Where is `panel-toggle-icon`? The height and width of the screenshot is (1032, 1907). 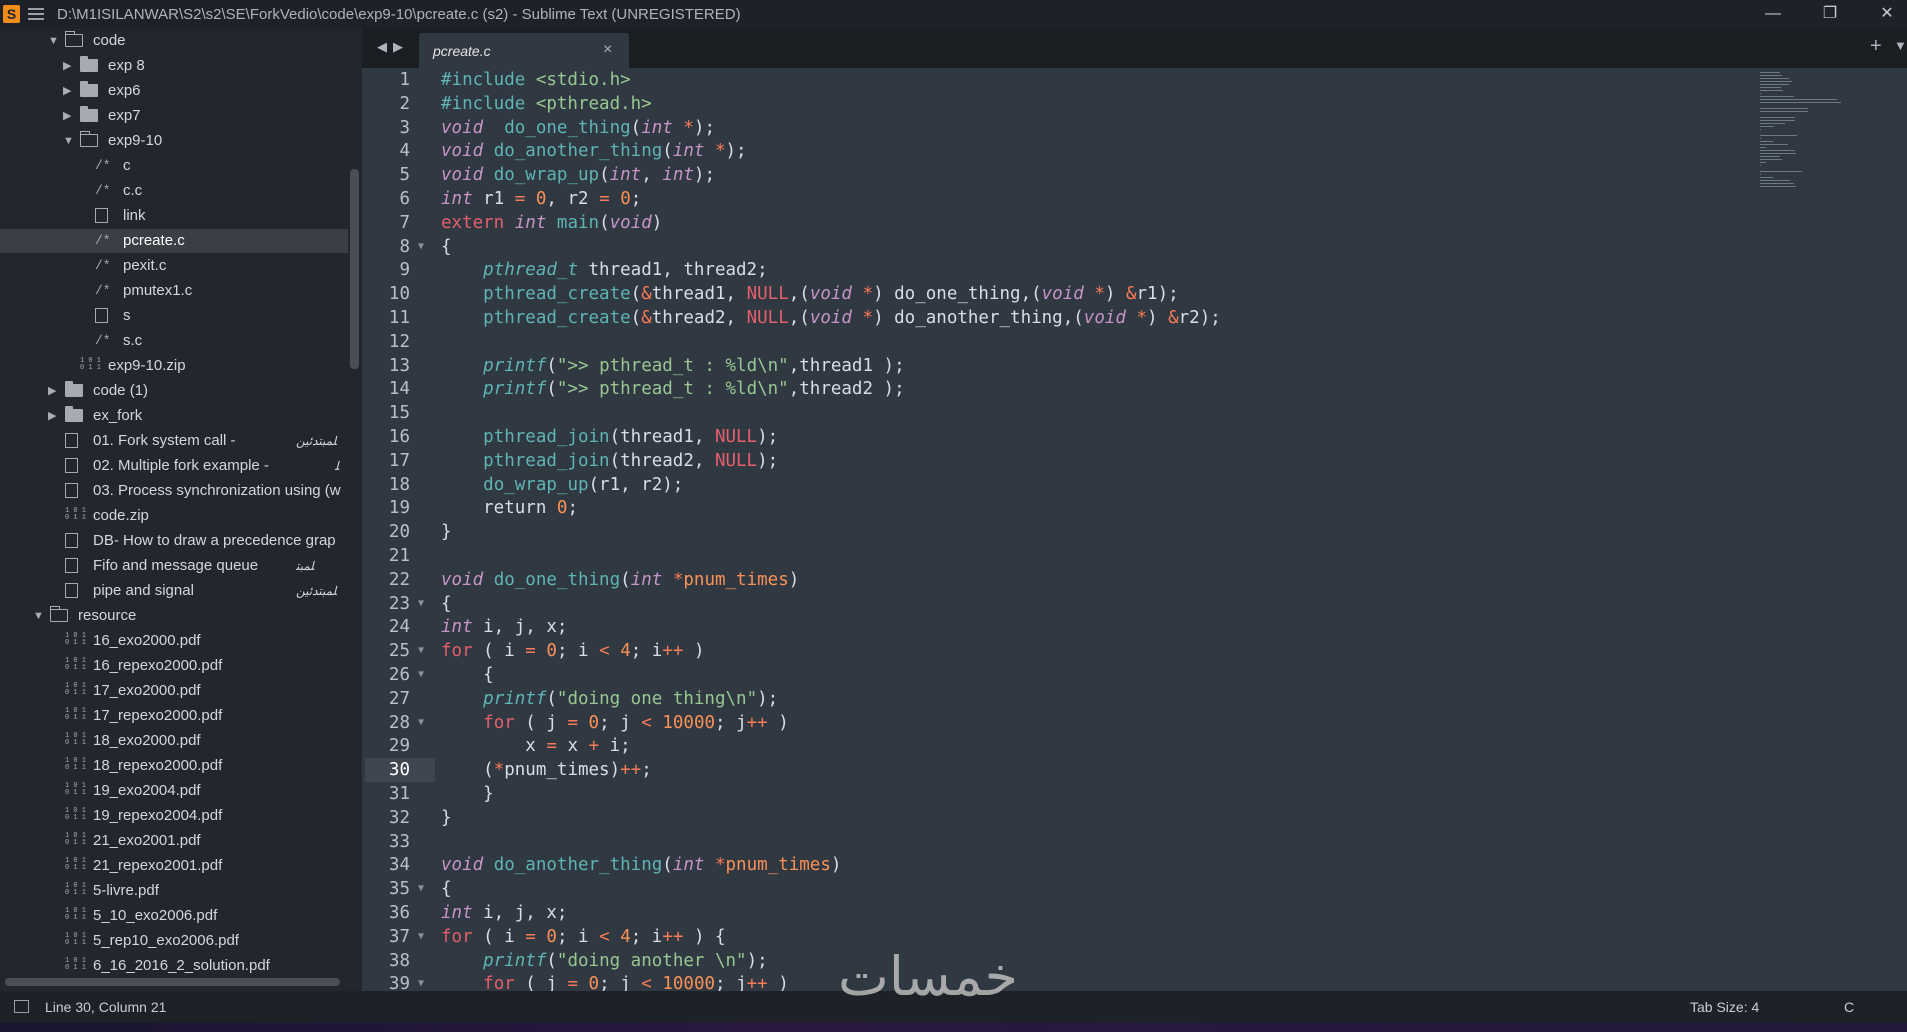 panel-toggle-icon is located at coordinates (21, 1006).